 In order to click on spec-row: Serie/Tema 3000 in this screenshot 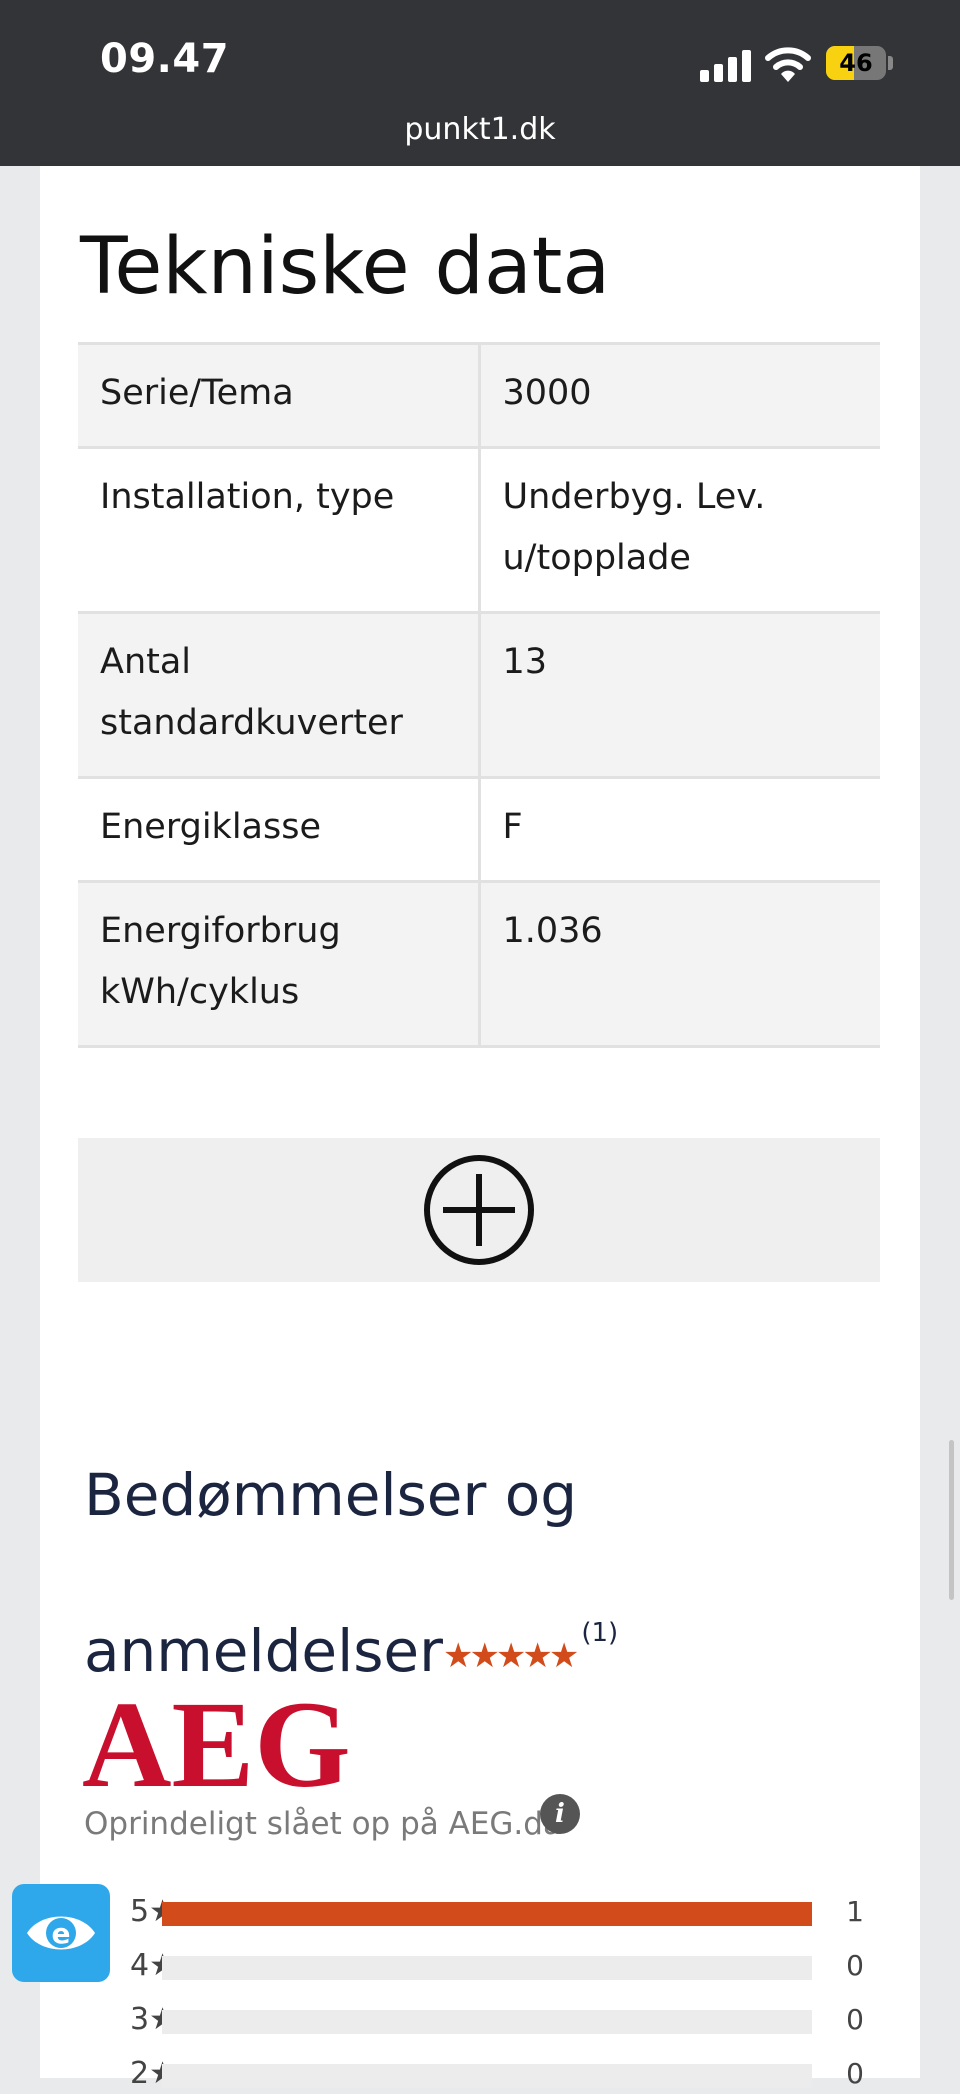, I will do `click(479, 395)`.